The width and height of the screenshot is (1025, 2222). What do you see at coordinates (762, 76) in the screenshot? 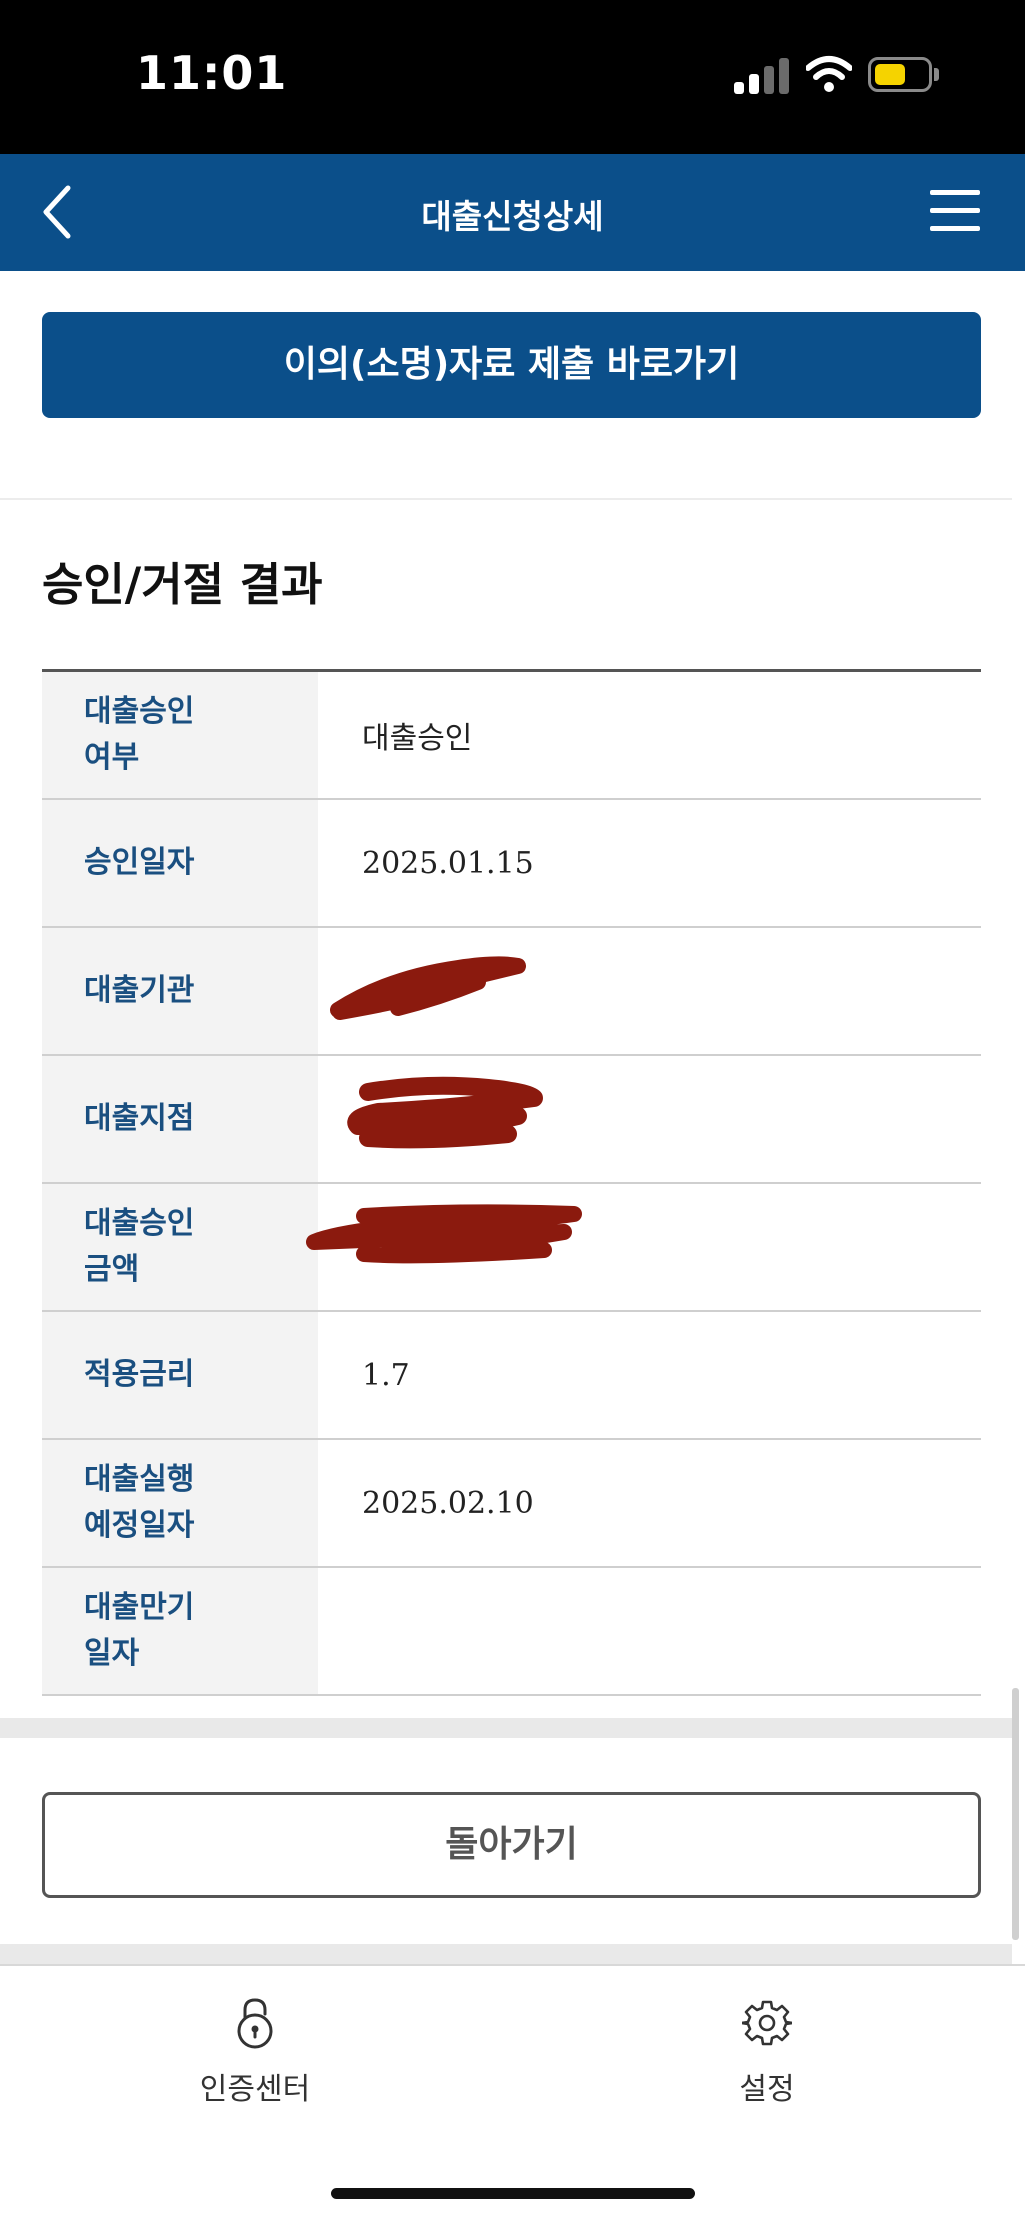
I see `cellular-signal-icon` at bounding box center [762, 76].